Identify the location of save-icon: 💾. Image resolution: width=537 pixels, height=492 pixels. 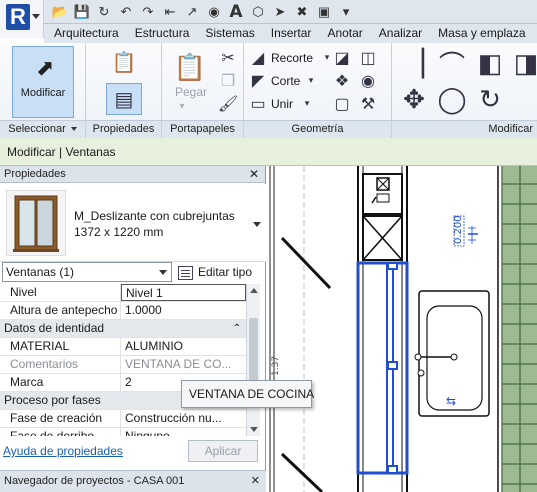
(82, 12).